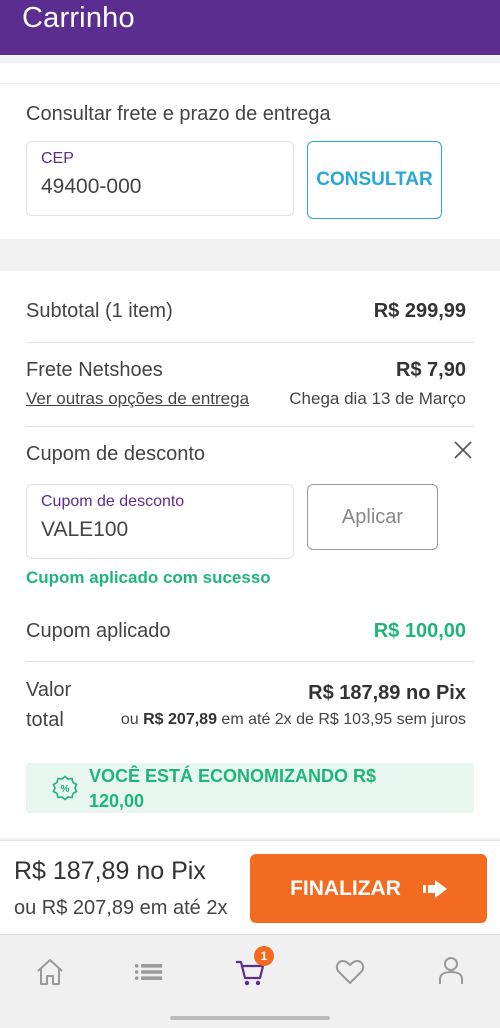  I want to click on cupom-value: VALE100, so click(85, 529).